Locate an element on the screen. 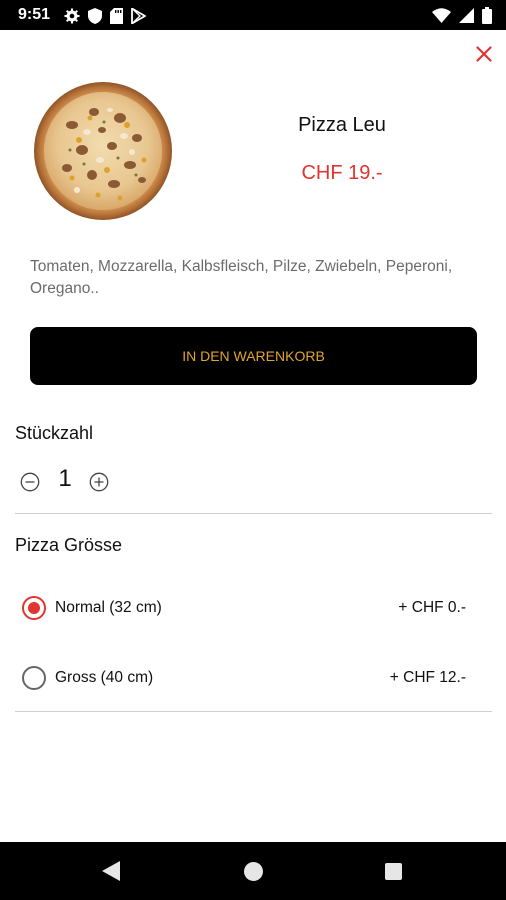 This screenshot has height=900, width=506. close-button is located at coordinates (484, 54).